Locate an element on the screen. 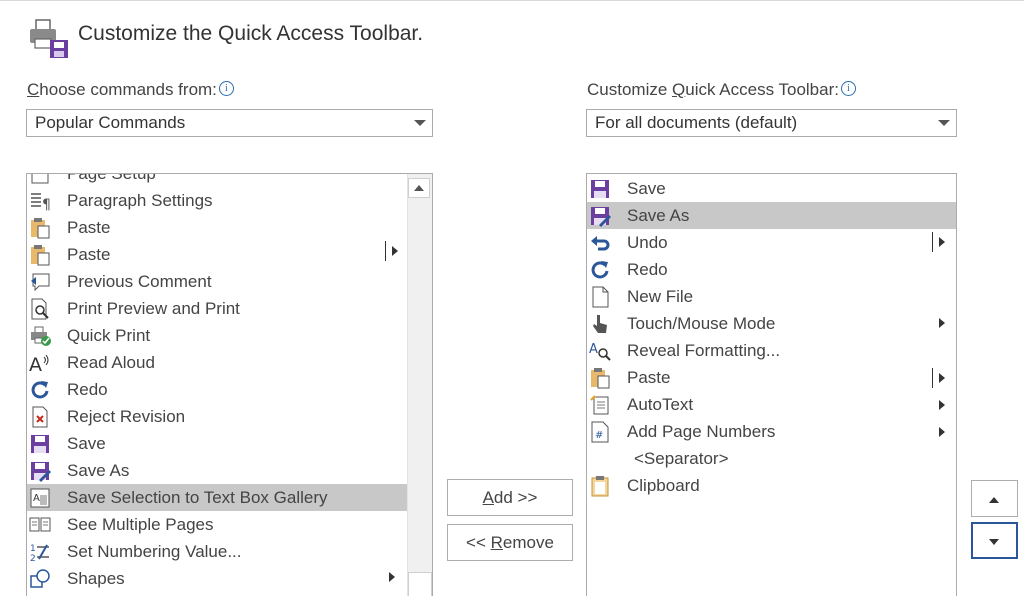  list-item-label: See Multiple Pages is located at coordinates (140, 524).